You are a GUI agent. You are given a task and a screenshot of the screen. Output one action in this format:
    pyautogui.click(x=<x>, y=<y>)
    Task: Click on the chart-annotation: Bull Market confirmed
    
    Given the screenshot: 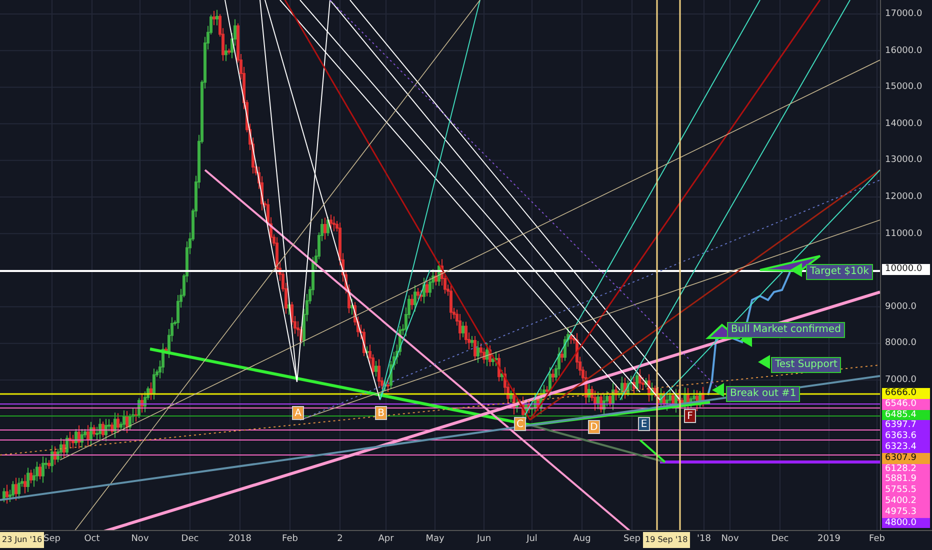 What is the action you would take?
    pyautogui.click(x=786, y=330)
    